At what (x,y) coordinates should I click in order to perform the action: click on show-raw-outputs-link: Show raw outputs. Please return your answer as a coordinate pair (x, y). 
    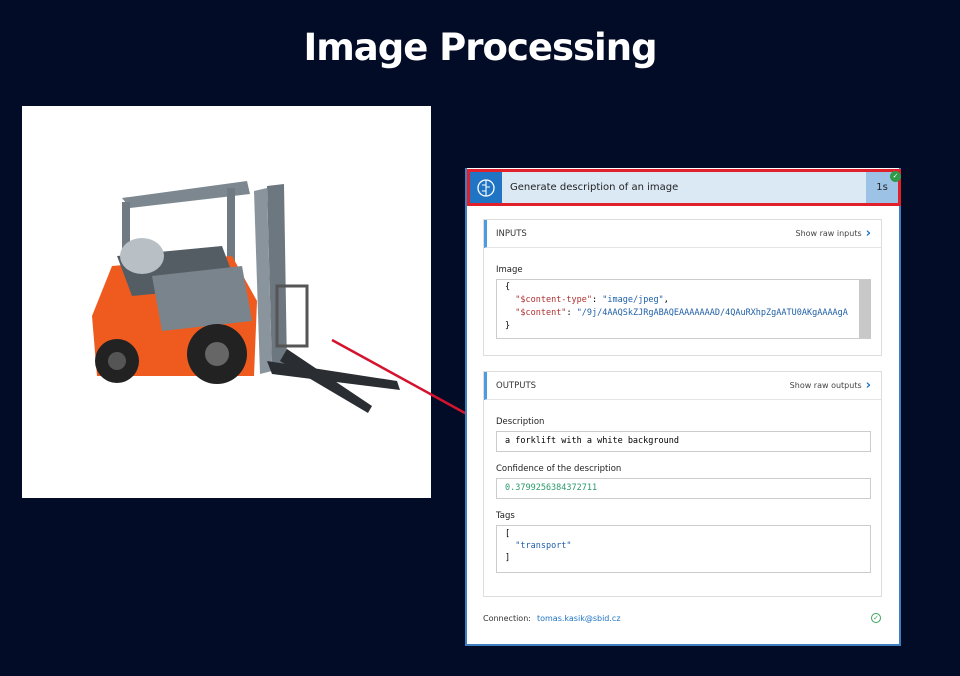
    Looking at the image, I should click on (826, 385).